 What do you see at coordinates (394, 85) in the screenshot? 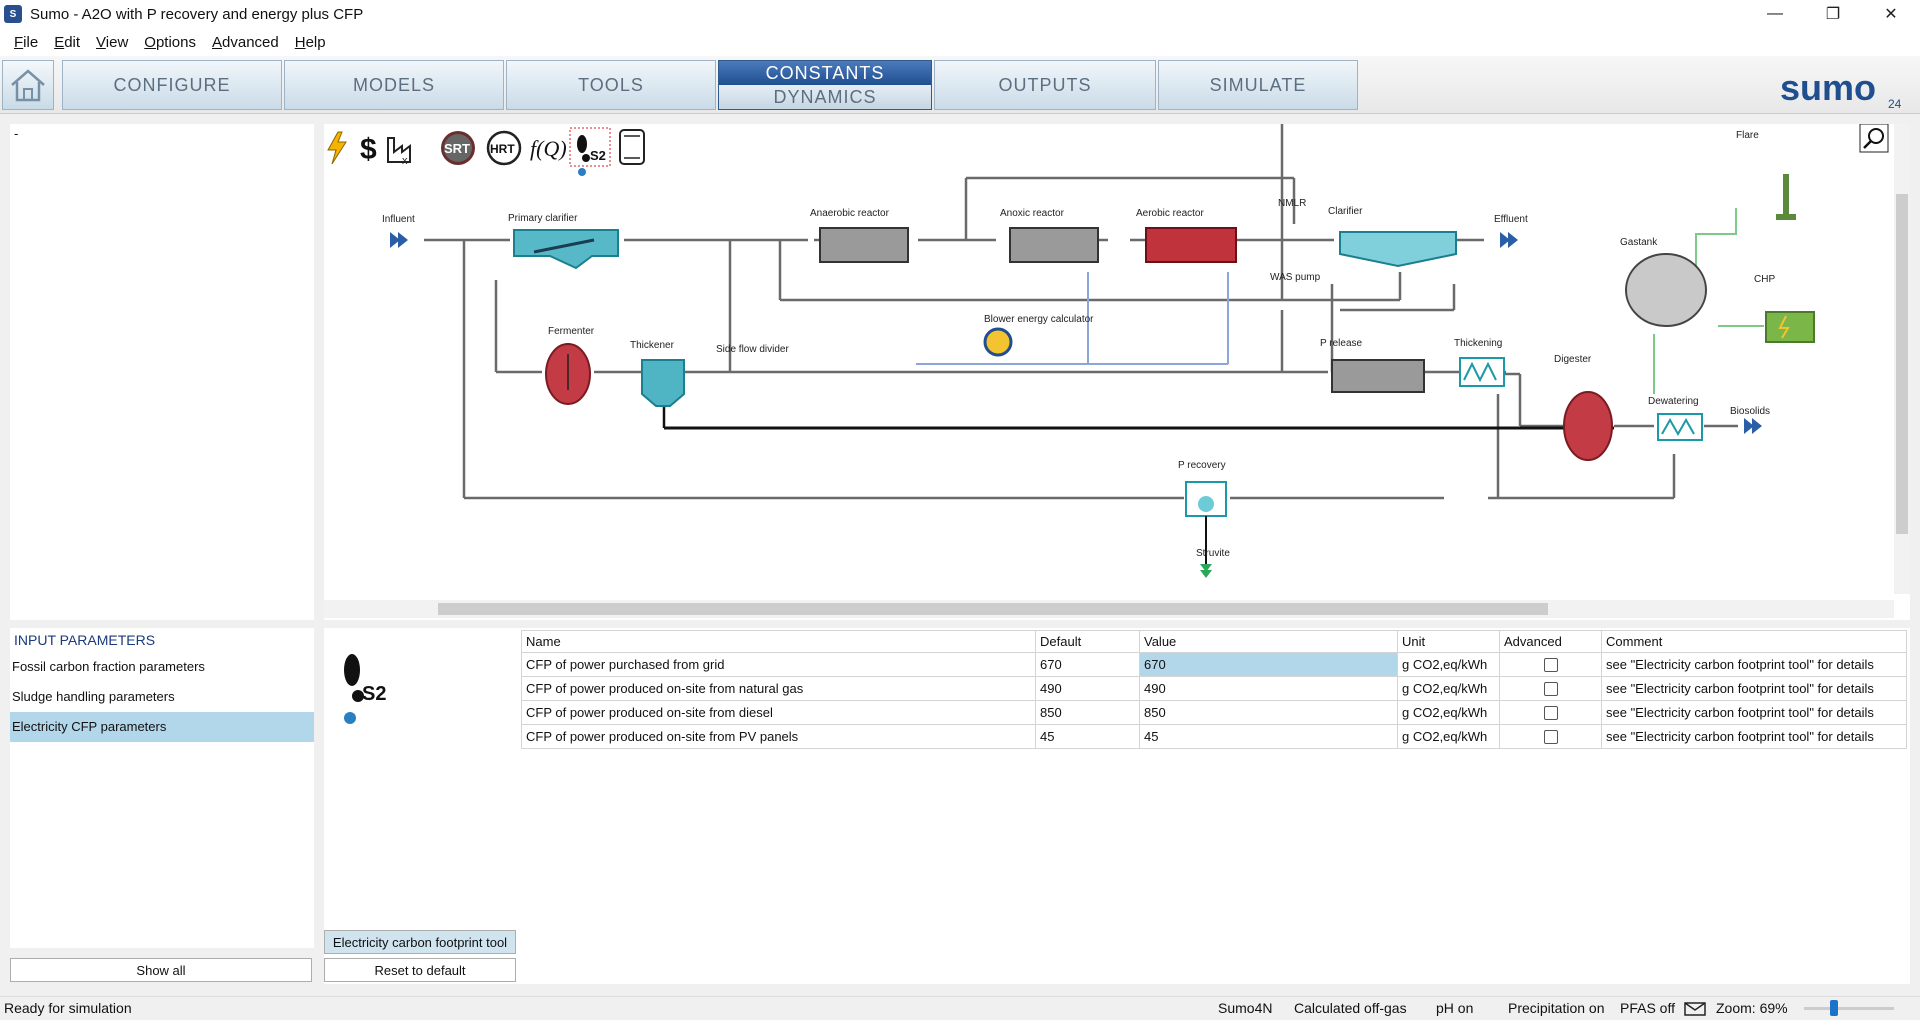
I see `tab-models: MODELS` at bounding box center [394, 85].